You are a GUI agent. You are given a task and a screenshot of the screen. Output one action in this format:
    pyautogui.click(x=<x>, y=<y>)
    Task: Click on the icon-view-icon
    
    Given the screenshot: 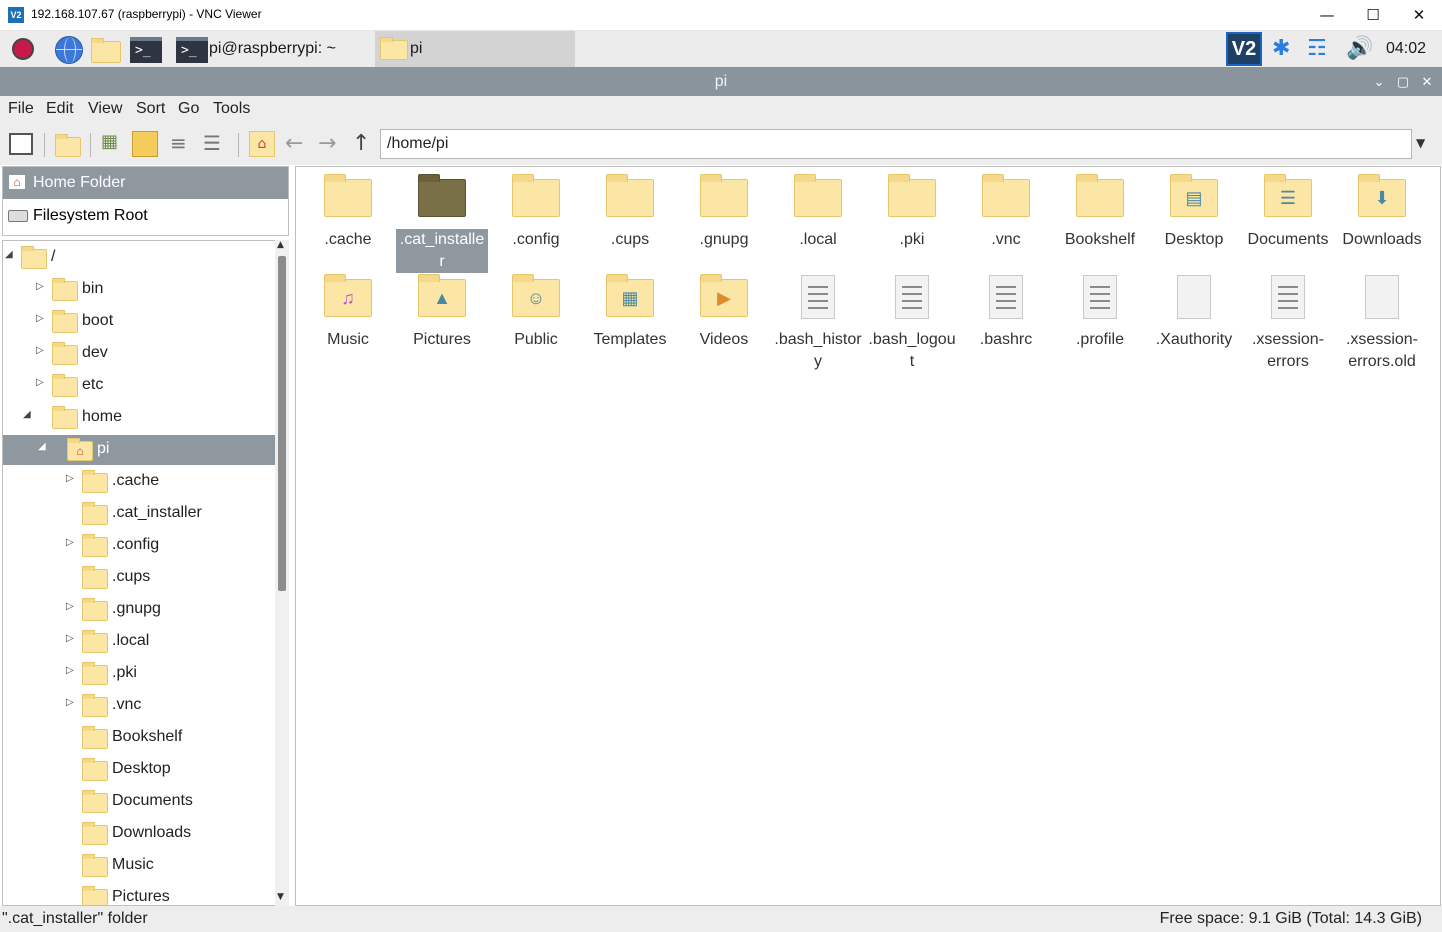 What is the action you would take?
    pyautogui.click(x=145, y=144)
    